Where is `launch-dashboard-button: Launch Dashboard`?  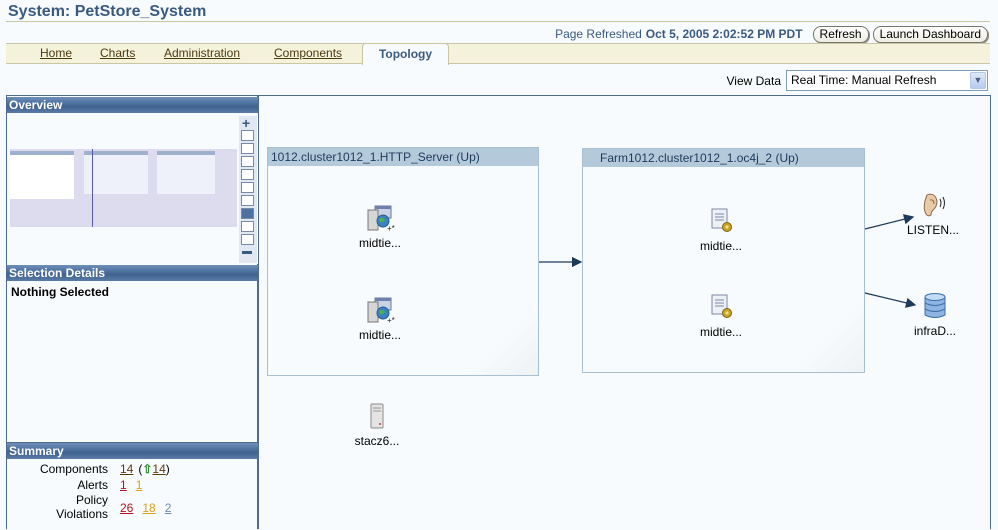 launch-dashboard-button: Launch Dashboard is located at coordinates (930, 34).